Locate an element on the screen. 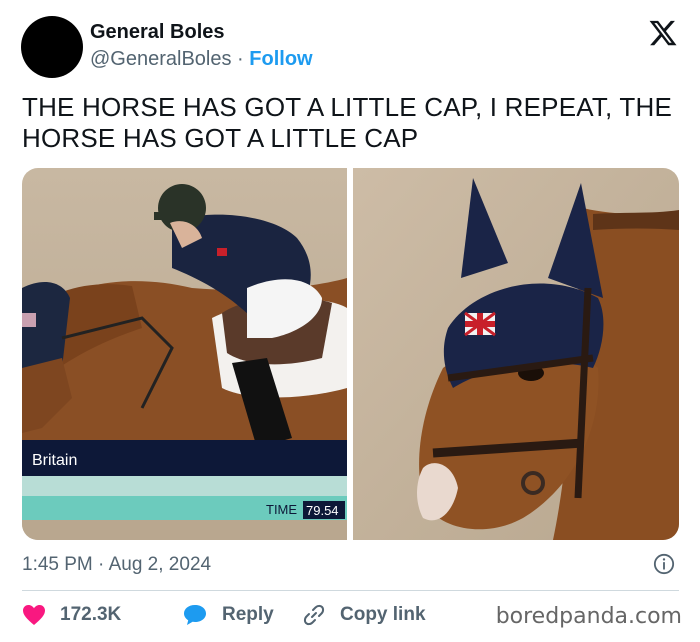 The image size is (700, 642). copy-link-label: Copy link is located at coordinates (383, 614).